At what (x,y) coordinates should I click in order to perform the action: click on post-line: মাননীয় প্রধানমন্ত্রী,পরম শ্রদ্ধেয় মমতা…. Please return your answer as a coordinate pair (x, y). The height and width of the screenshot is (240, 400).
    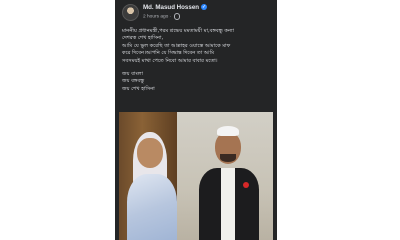
    Looking at the image, I should click on (178, 31).